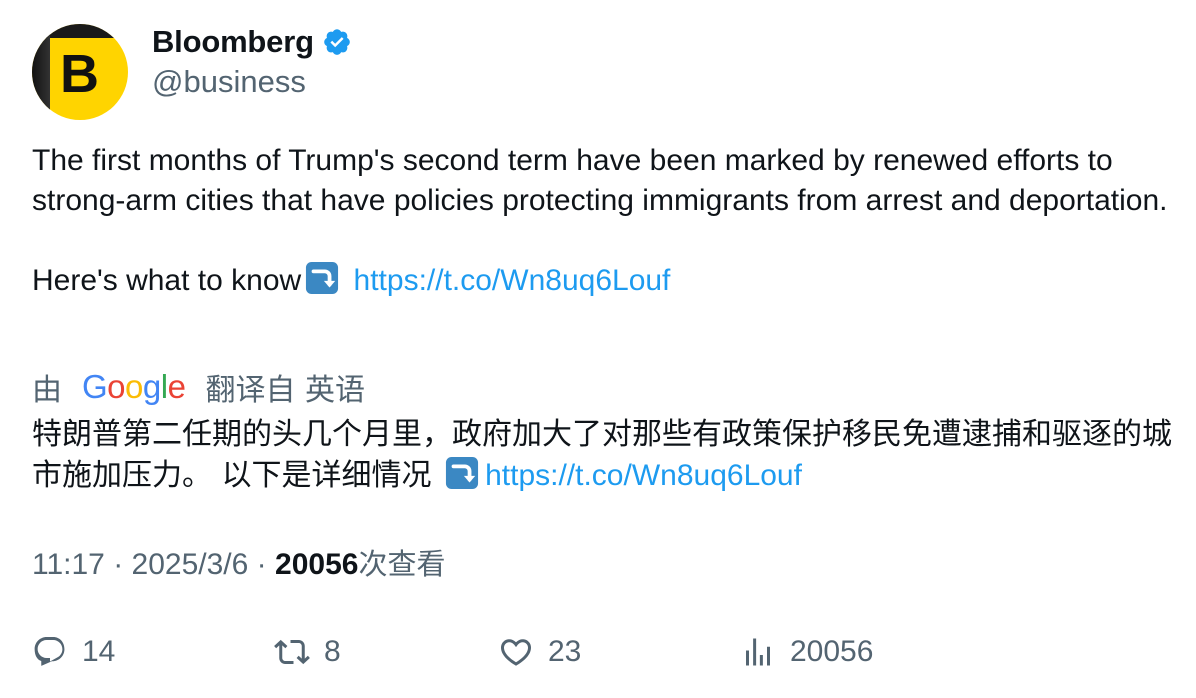 The image size is (1196, 698). What do you see at coordinates (317, 564) in the screenshot?
I see `views-count: 20056` at bounding box center [317, 564].